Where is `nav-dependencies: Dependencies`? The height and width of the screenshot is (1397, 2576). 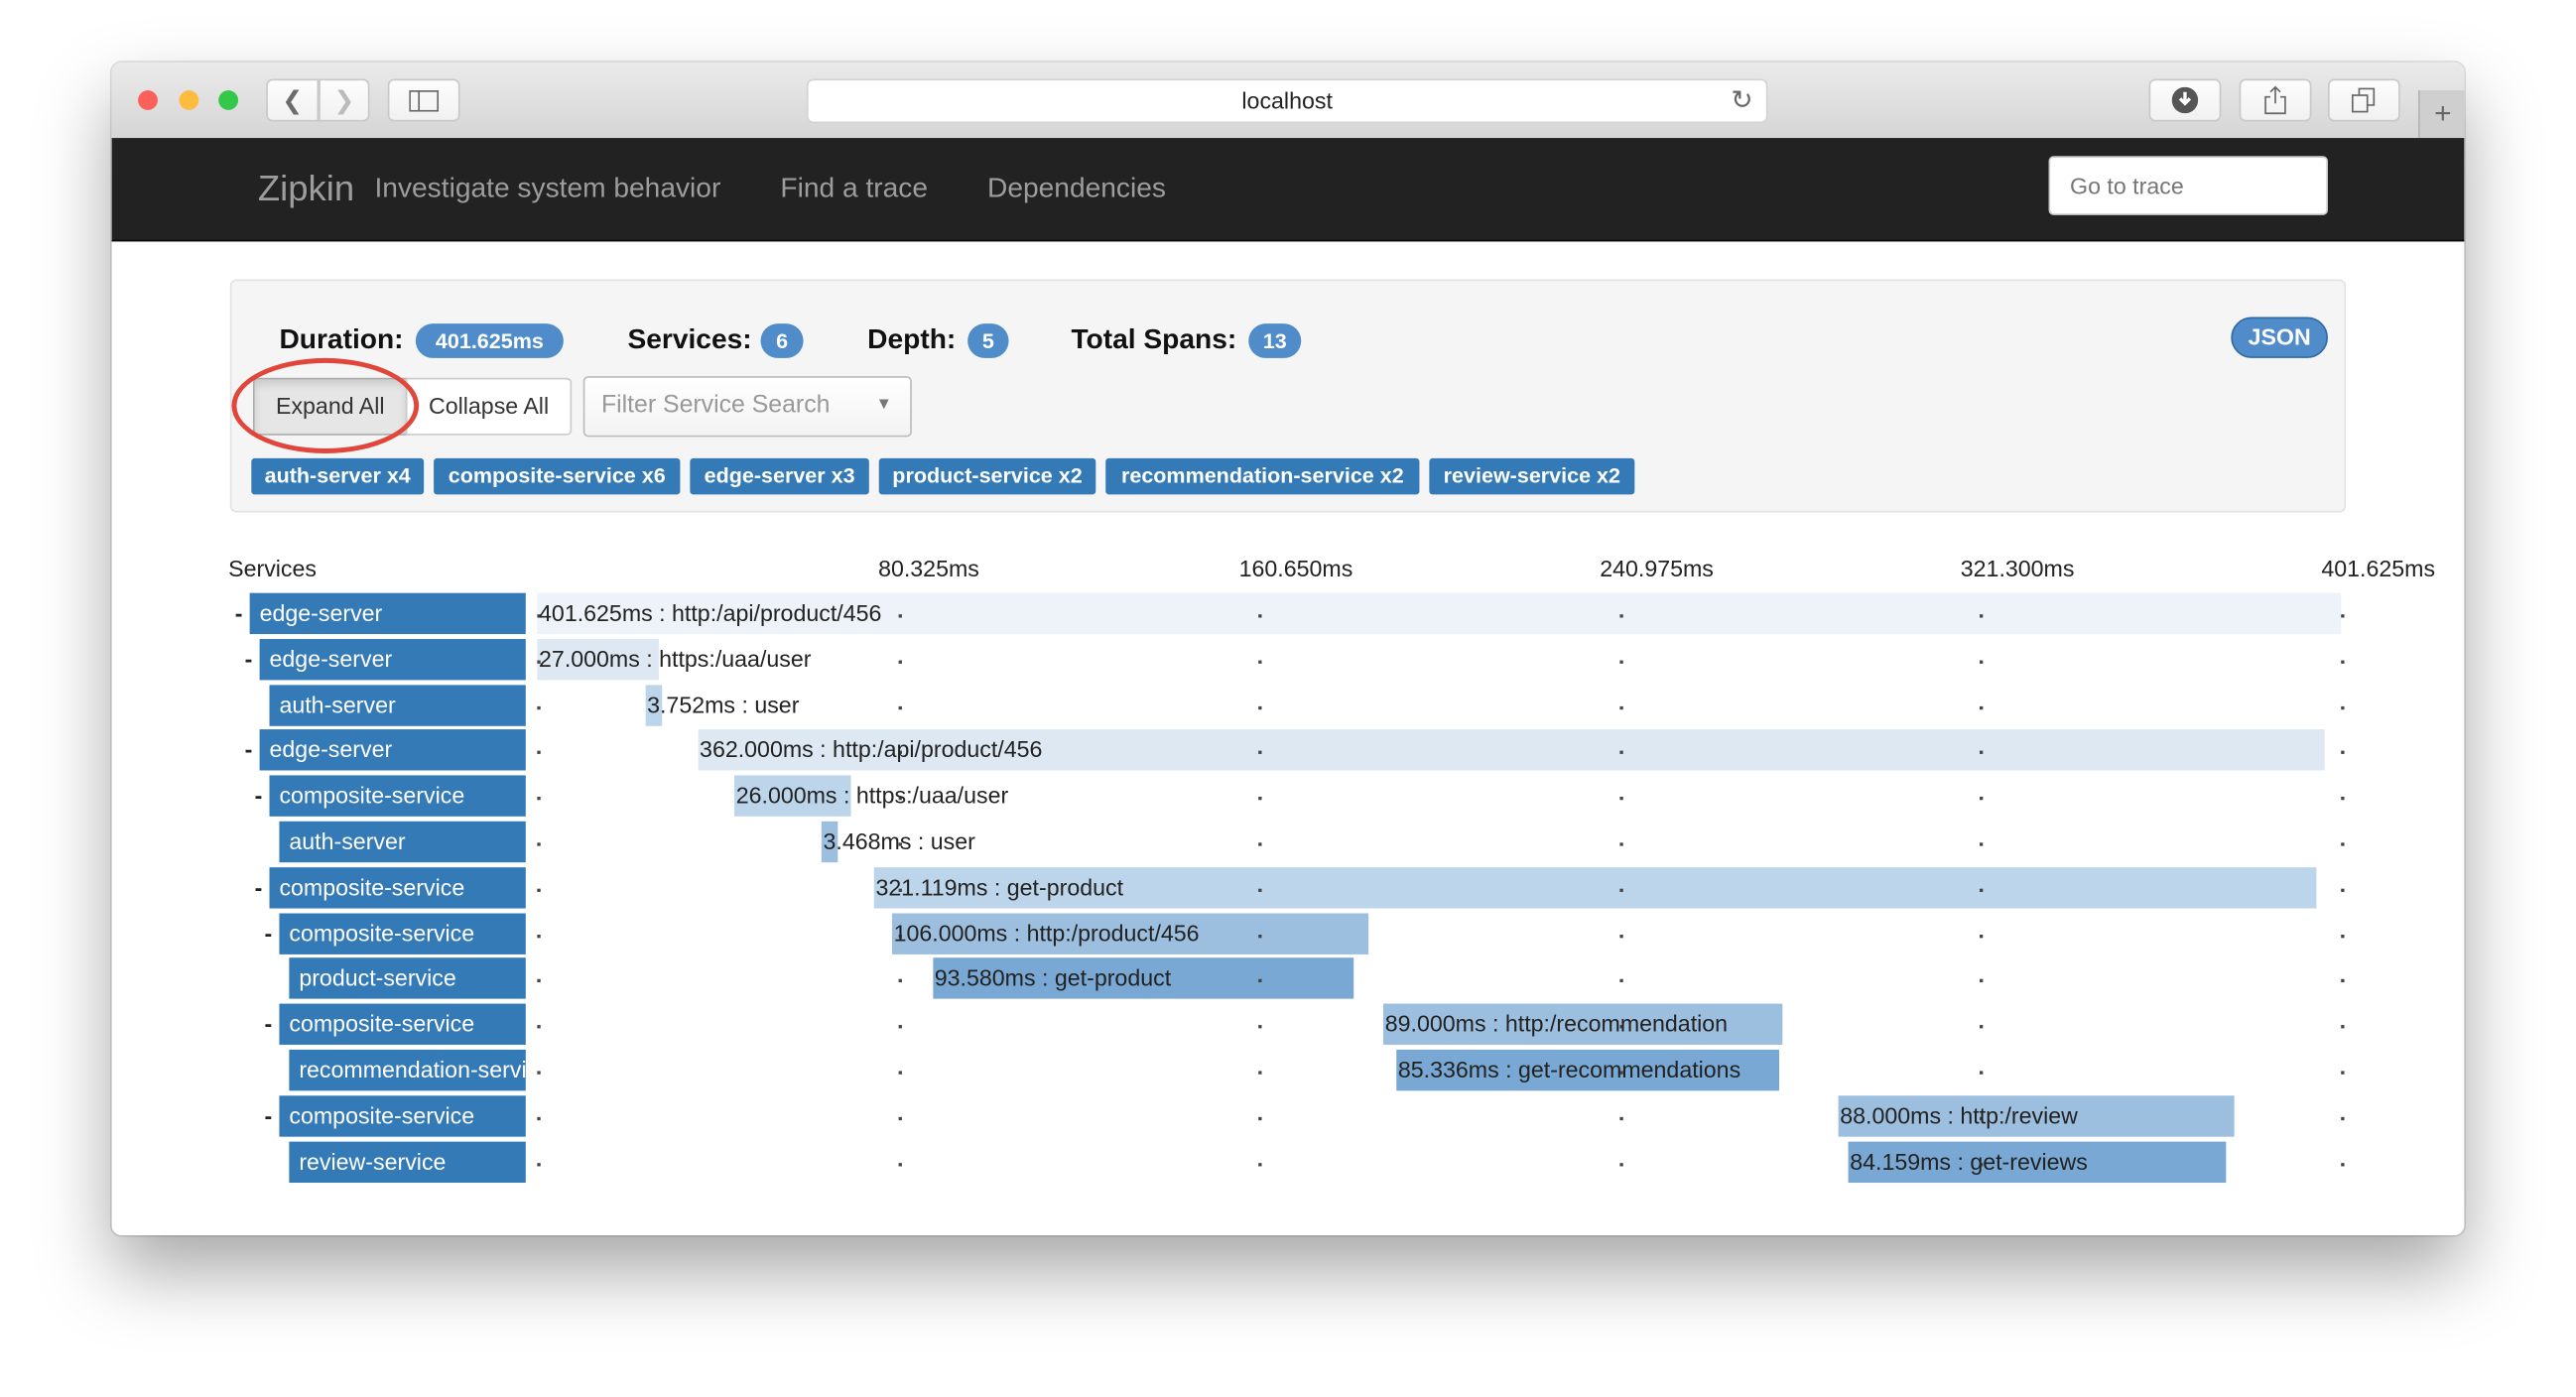 nav-dependencies: Dependencies is located at coordinates (1077, 189).